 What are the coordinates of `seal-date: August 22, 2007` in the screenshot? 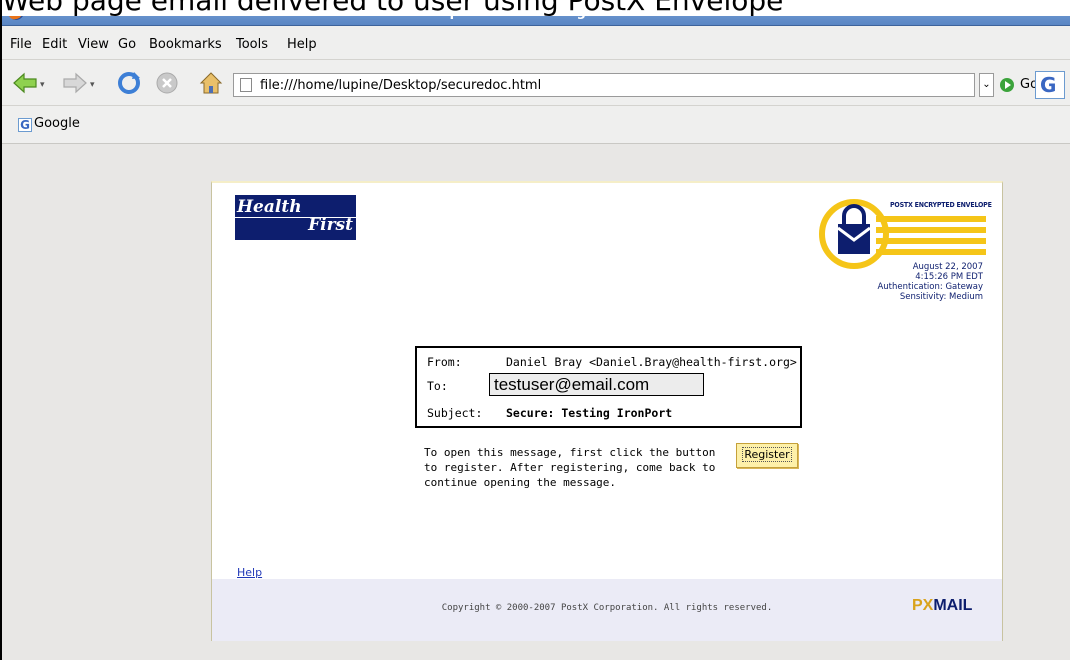 It's located at (947, 267).